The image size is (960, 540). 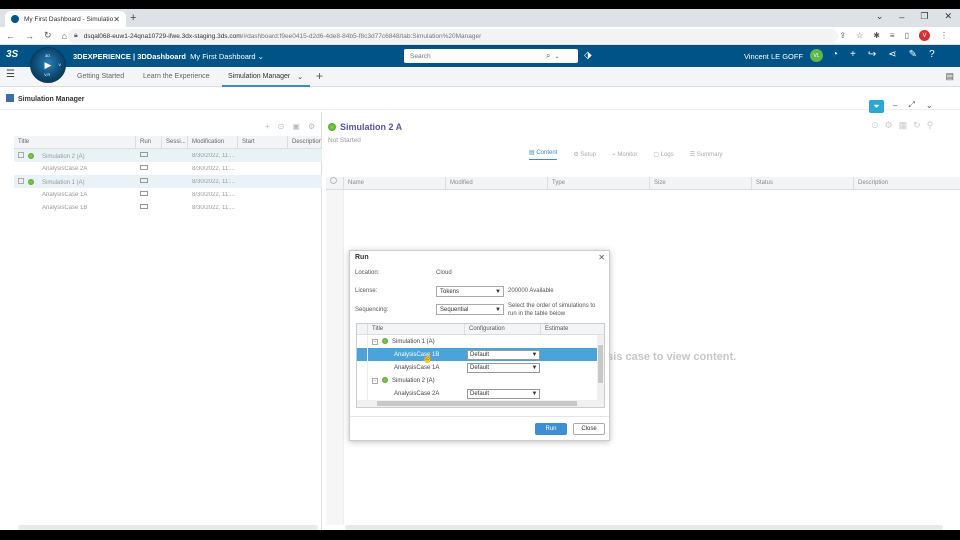 I want to click on run-button: Run, so click(x=551, y=429).